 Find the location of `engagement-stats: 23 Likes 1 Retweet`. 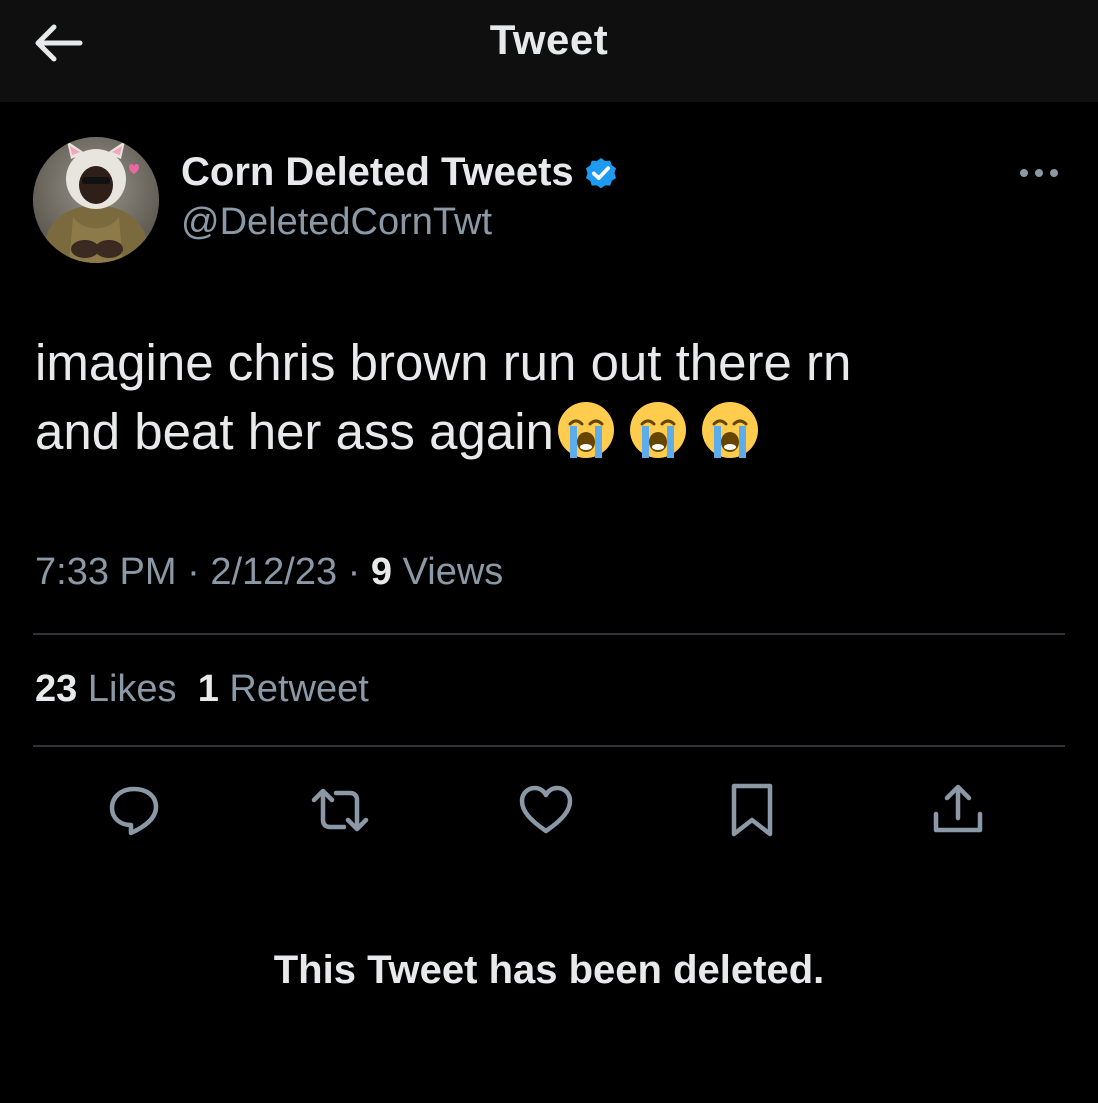

engagement-stats: 23 Likes 1 Retweet is located at coordinates (202, 689).